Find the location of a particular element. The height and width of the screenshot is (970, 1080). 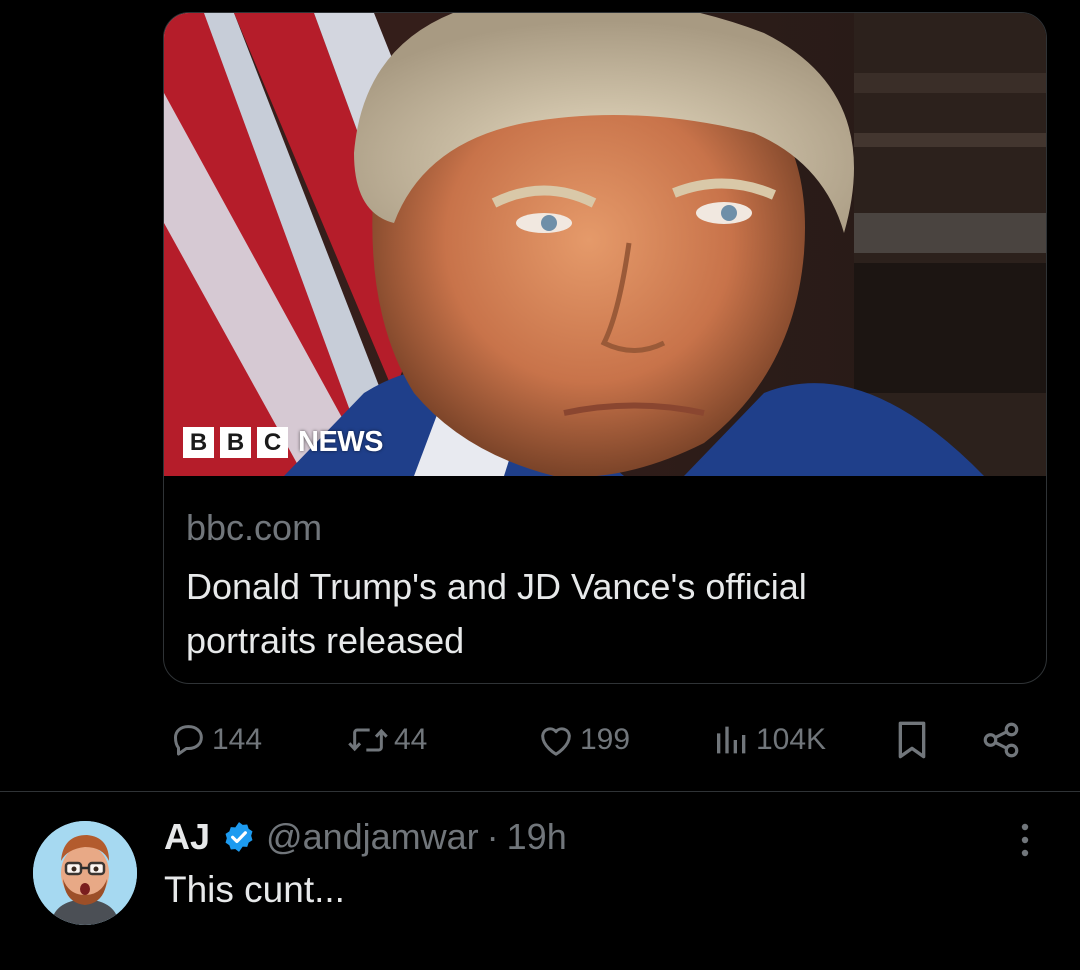

verified-badge-icon is located at coordinates (239, 837).